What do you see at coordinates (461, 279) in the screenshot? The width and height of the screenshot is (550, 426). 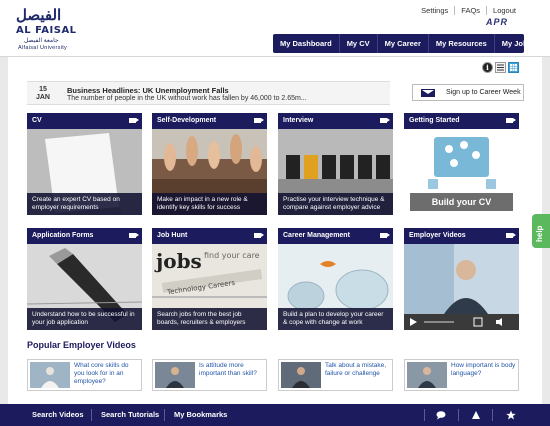 I see `tile-employer-videos: Employer Videos` at bounding box center [461, 279].